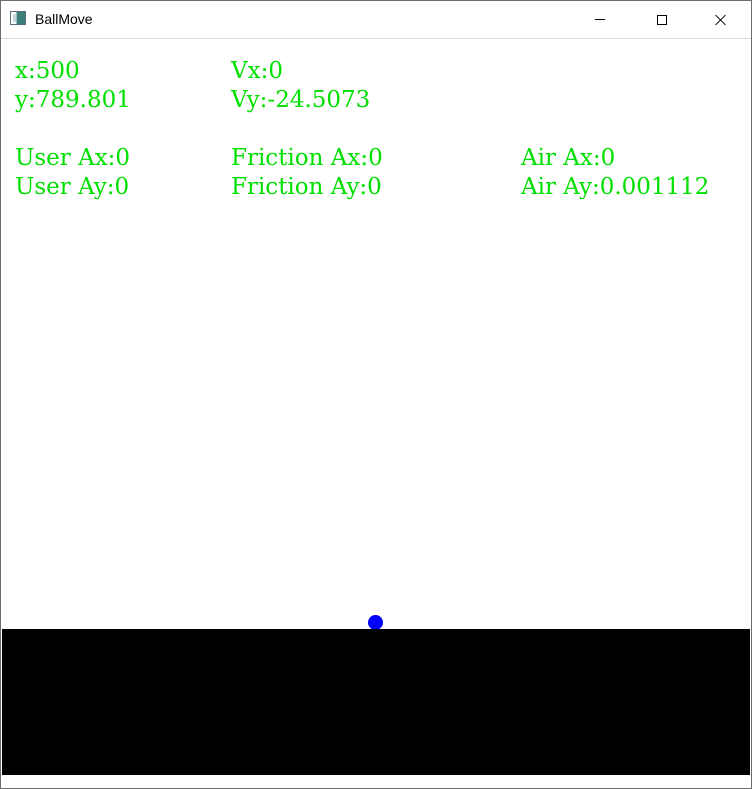 The height and width of the screenshot is (789, 752). What do you see at coordinates (375, 622) in the screenshot?
I see `ball` at bounding box center [375, 622].